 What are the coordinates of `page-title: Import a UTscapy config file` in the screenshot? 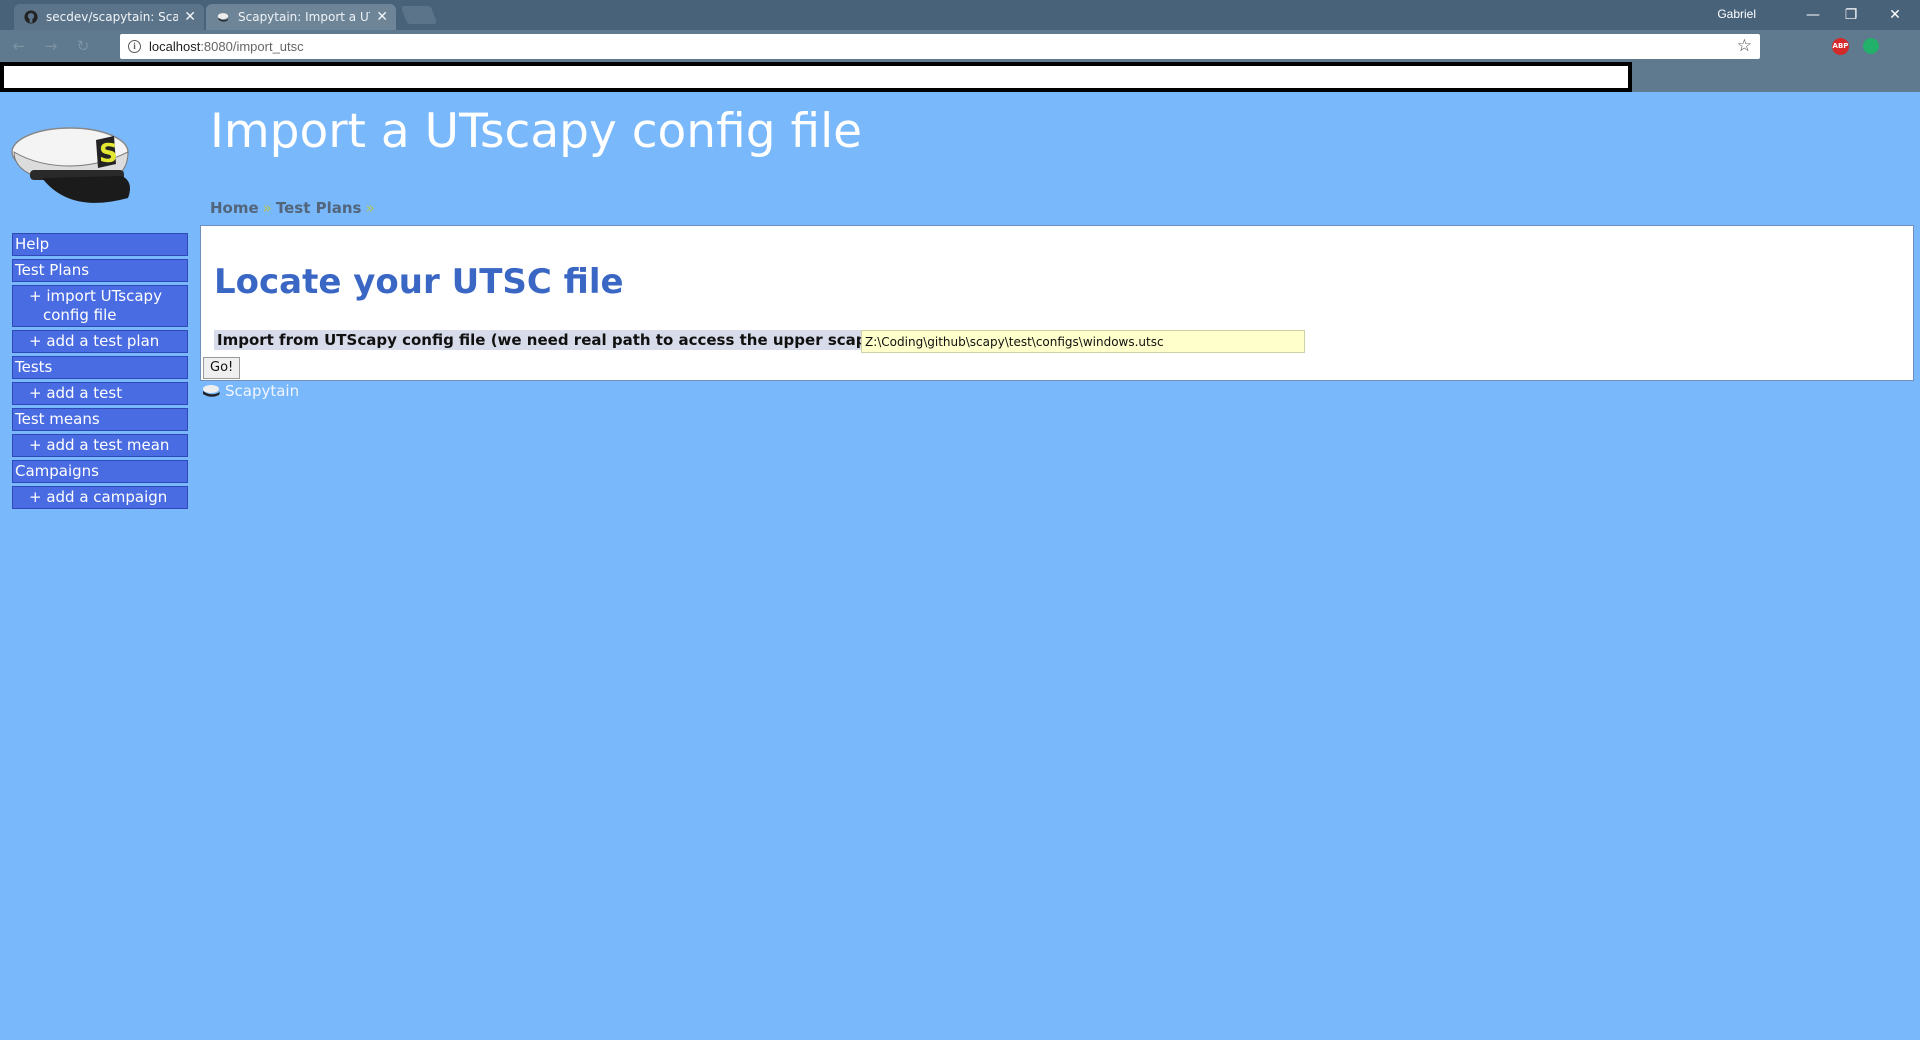 It's located at (536, 131).